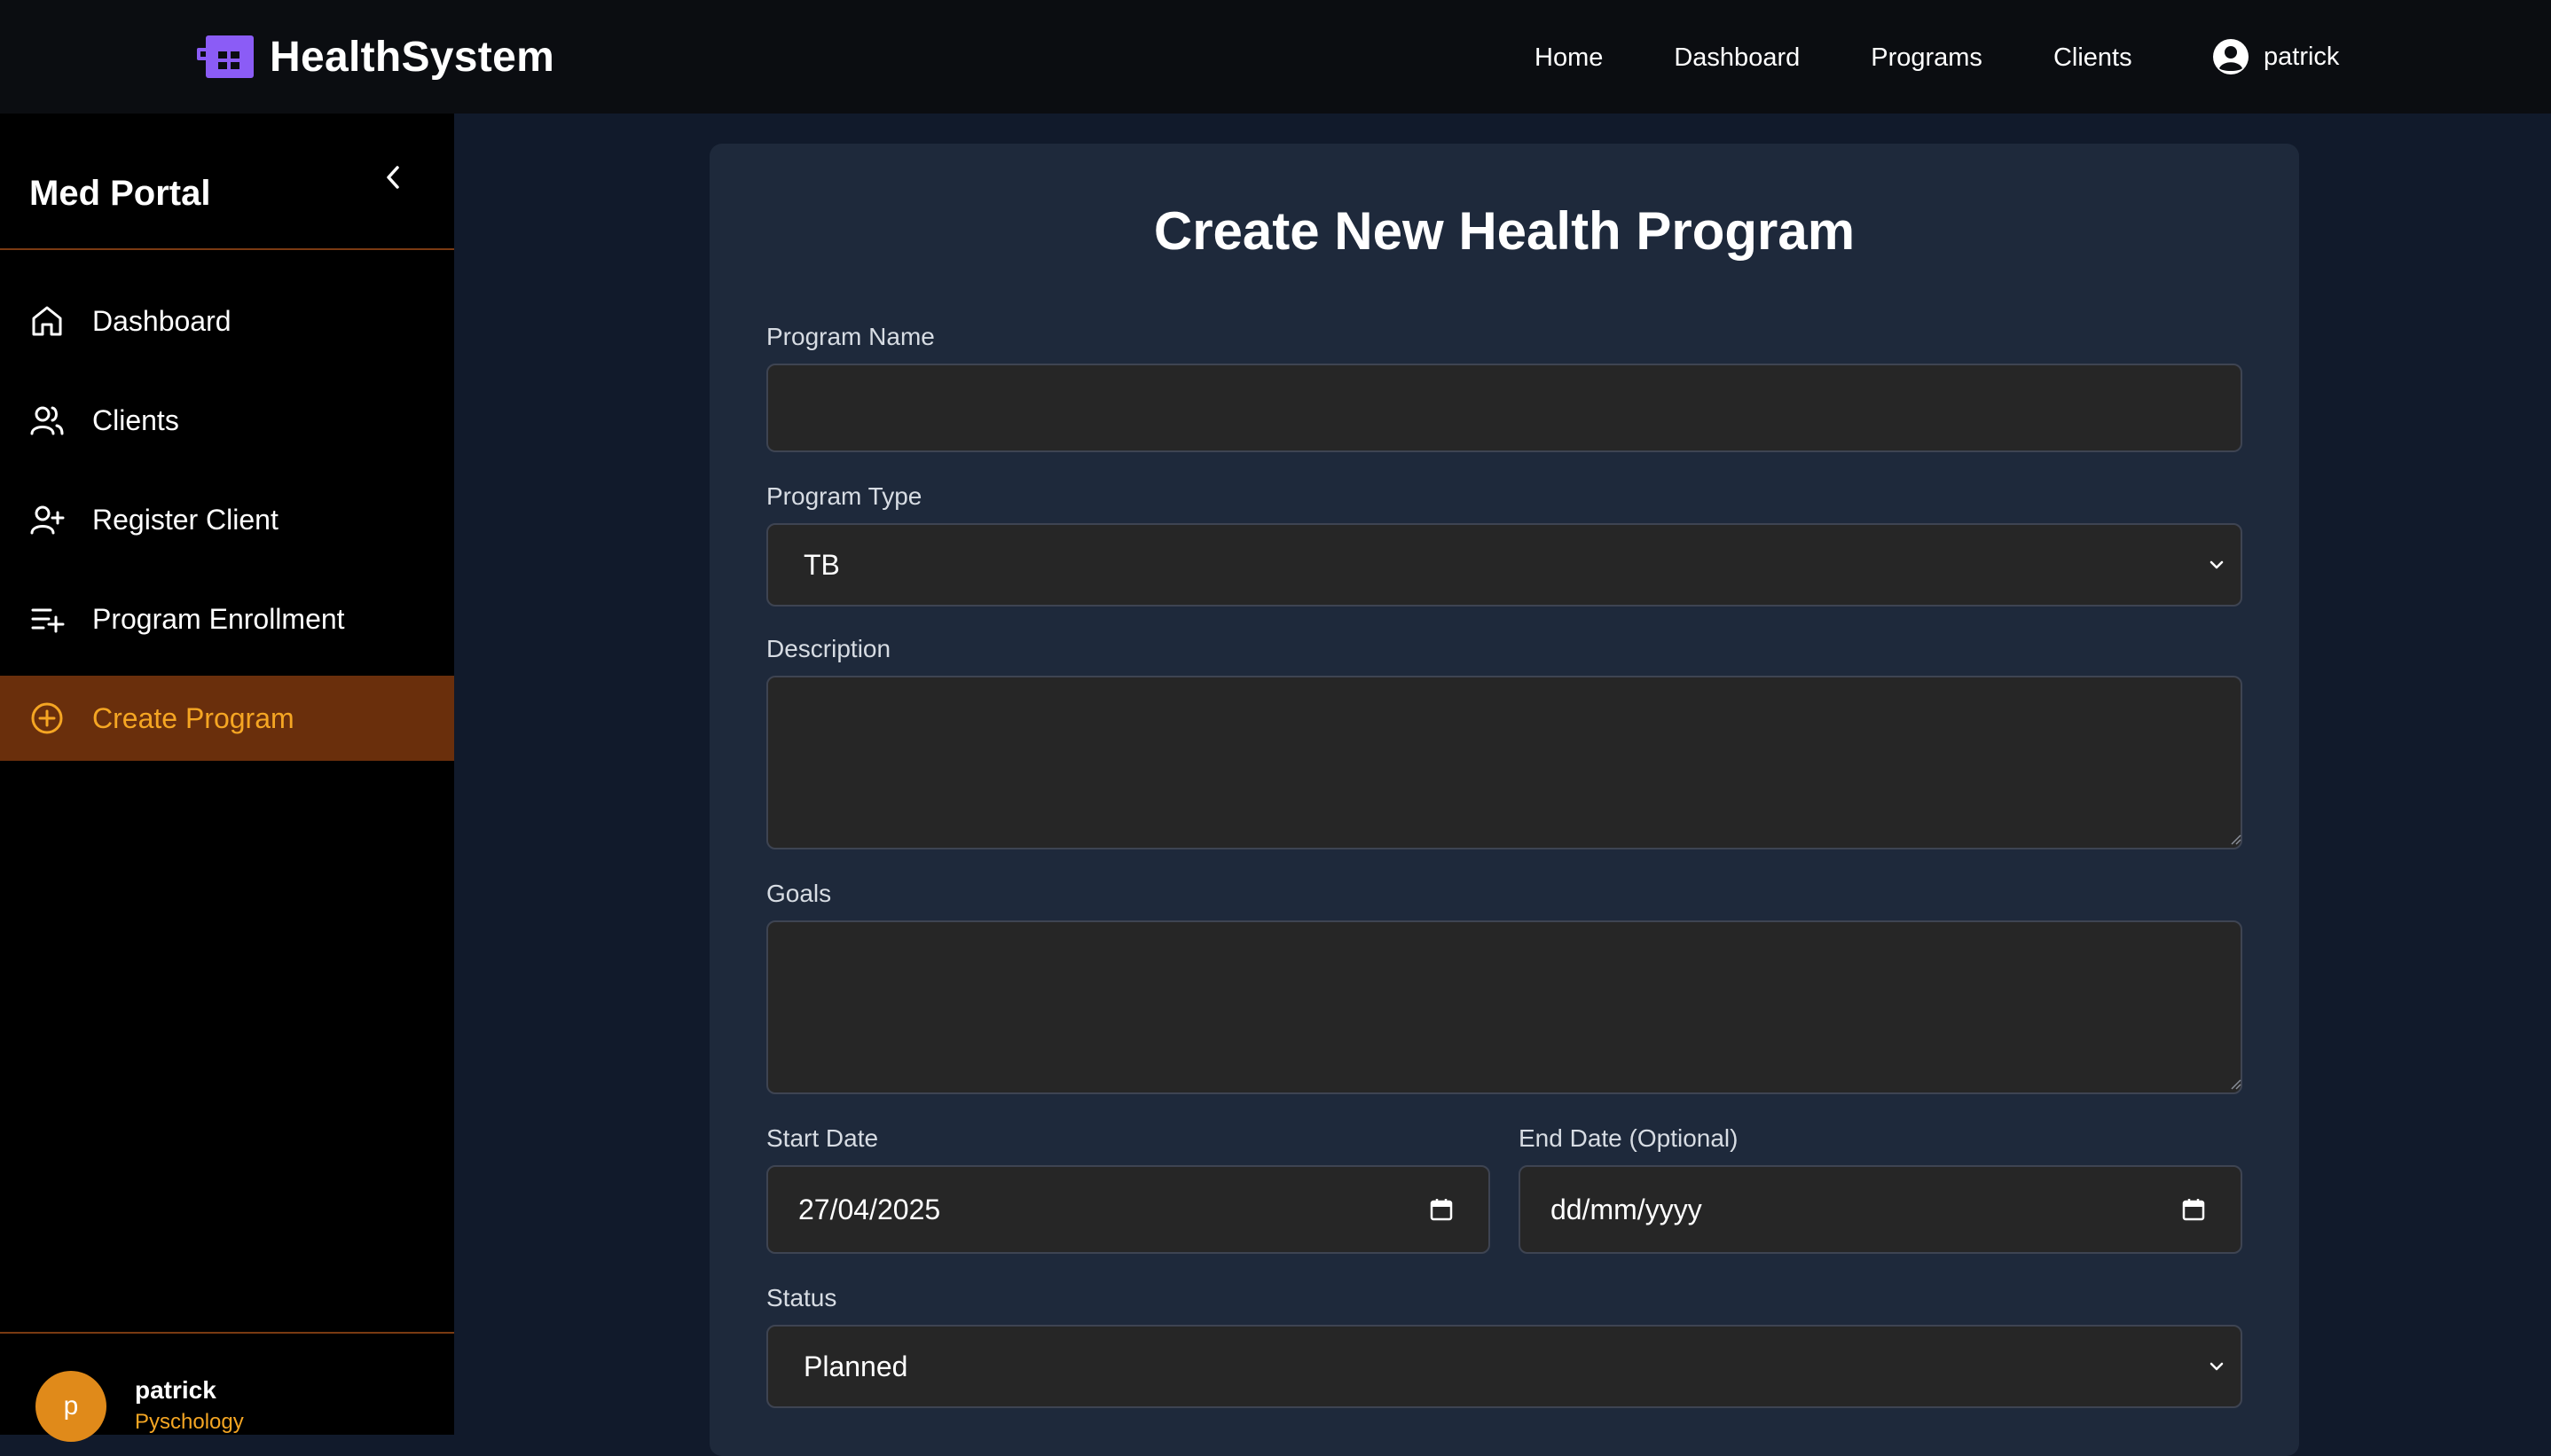  Describe the element at coordinates (1737, 58) in the screenshot. I see `nav-dashboard-link: Dashboard` at that location.